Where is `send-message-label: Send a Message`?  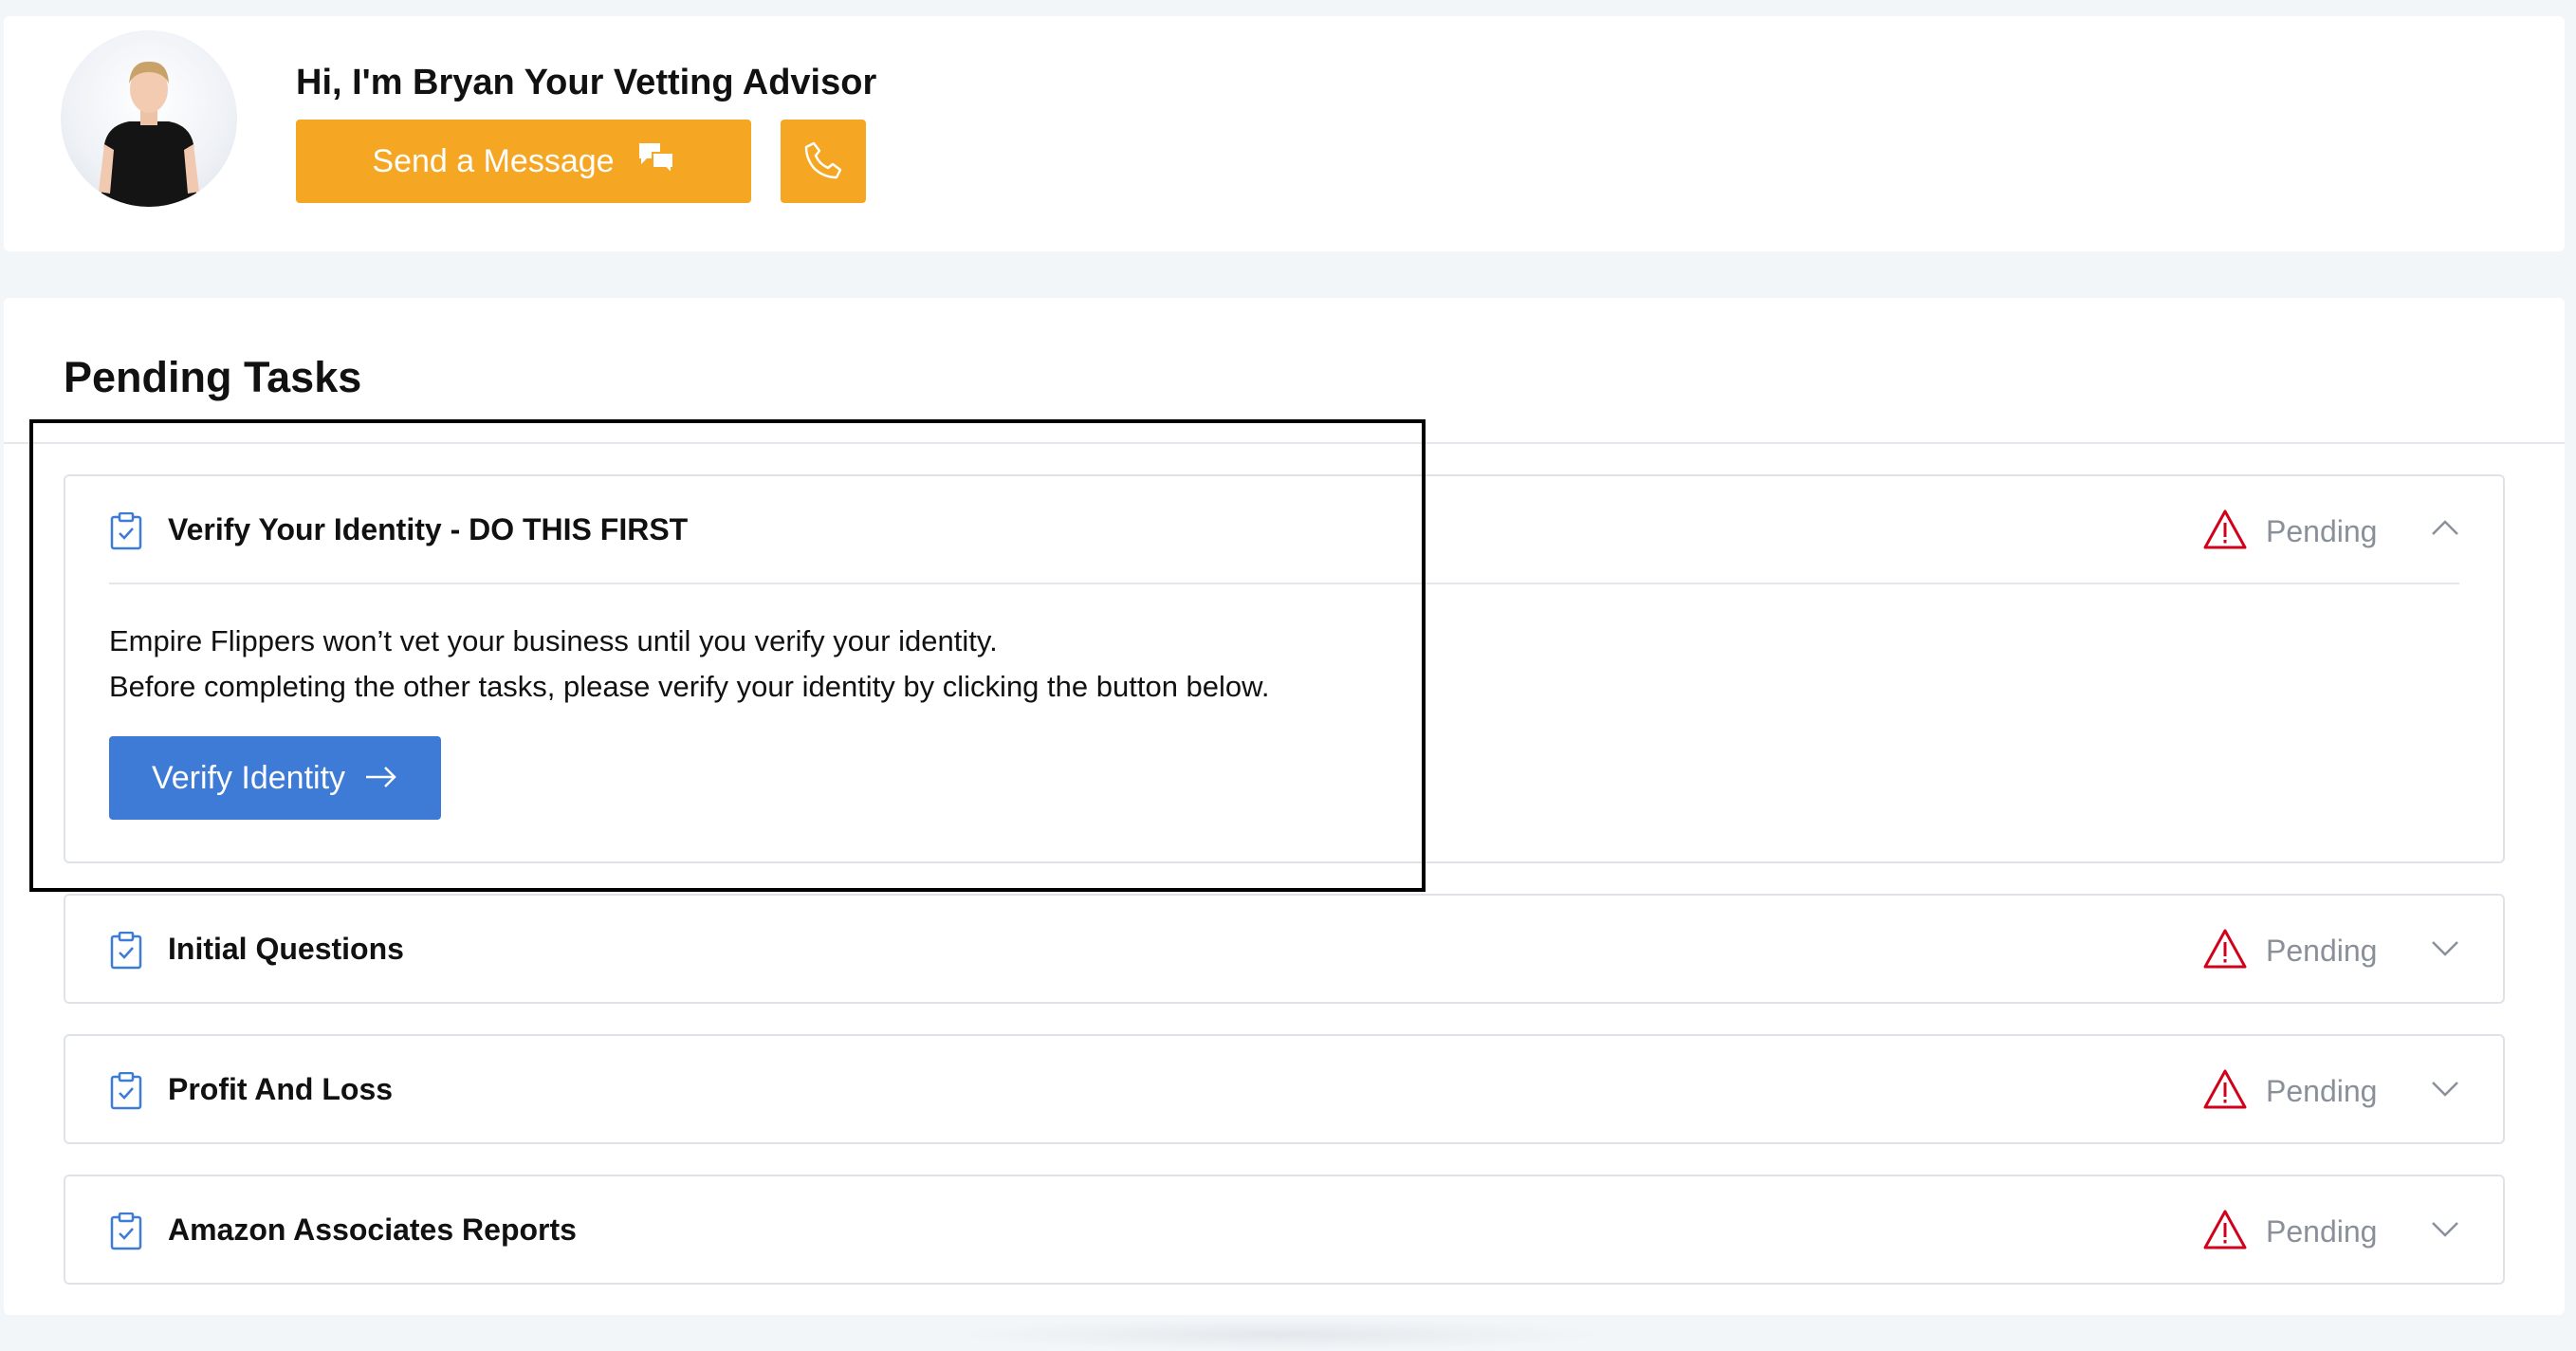 send-message-label: Send a Message is located at coordinates (493, 161).